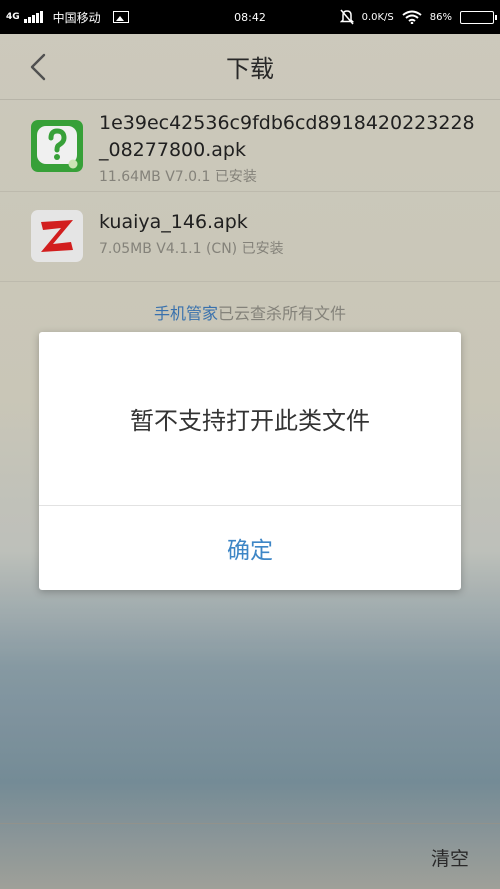 This screenshot has height=889, width=500. Describe the element at coordinates (33, 17) in the screenshot. I see `signal-icon` at that location.